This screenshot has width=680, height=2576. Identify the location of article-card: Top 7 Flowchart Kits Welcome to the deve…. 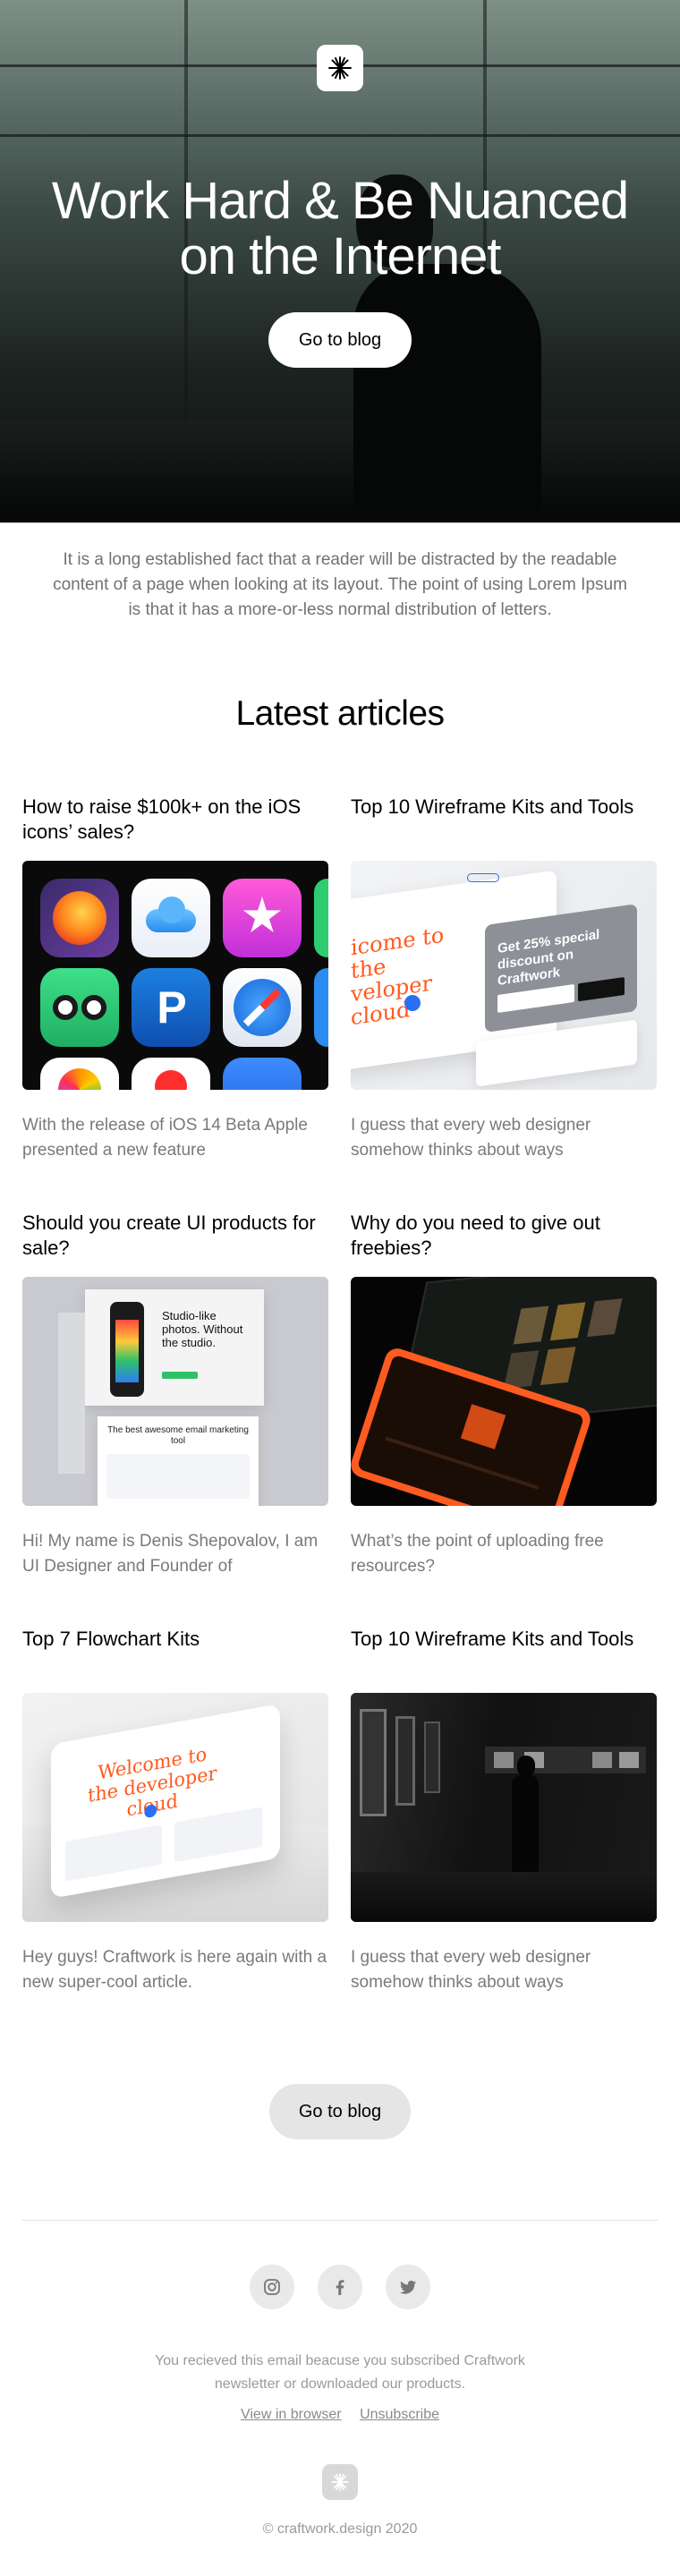
(175, 1811).